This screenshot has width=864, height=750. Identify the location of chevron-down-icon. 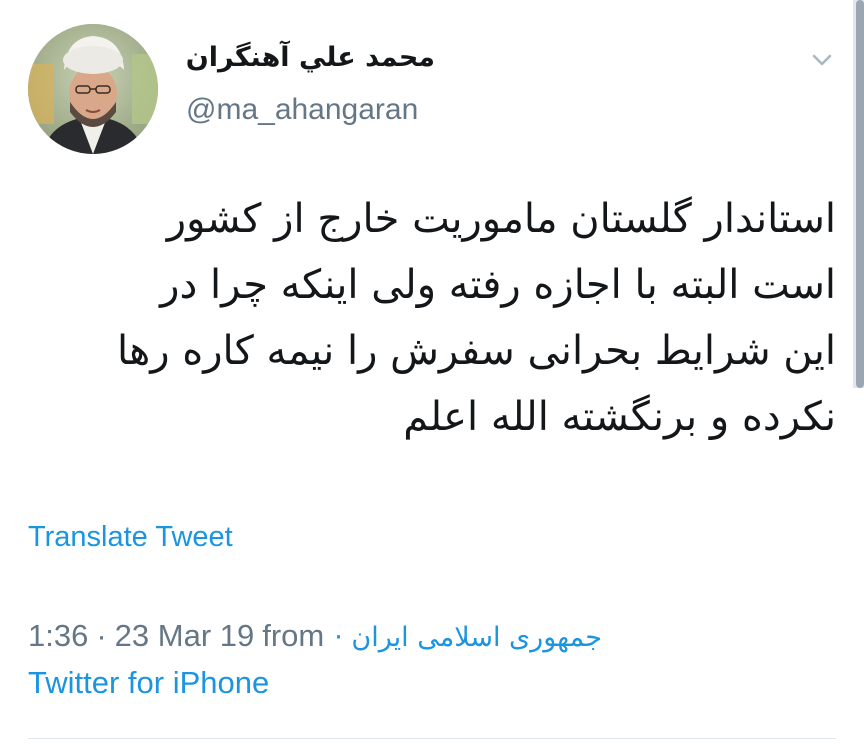
(822, 60).